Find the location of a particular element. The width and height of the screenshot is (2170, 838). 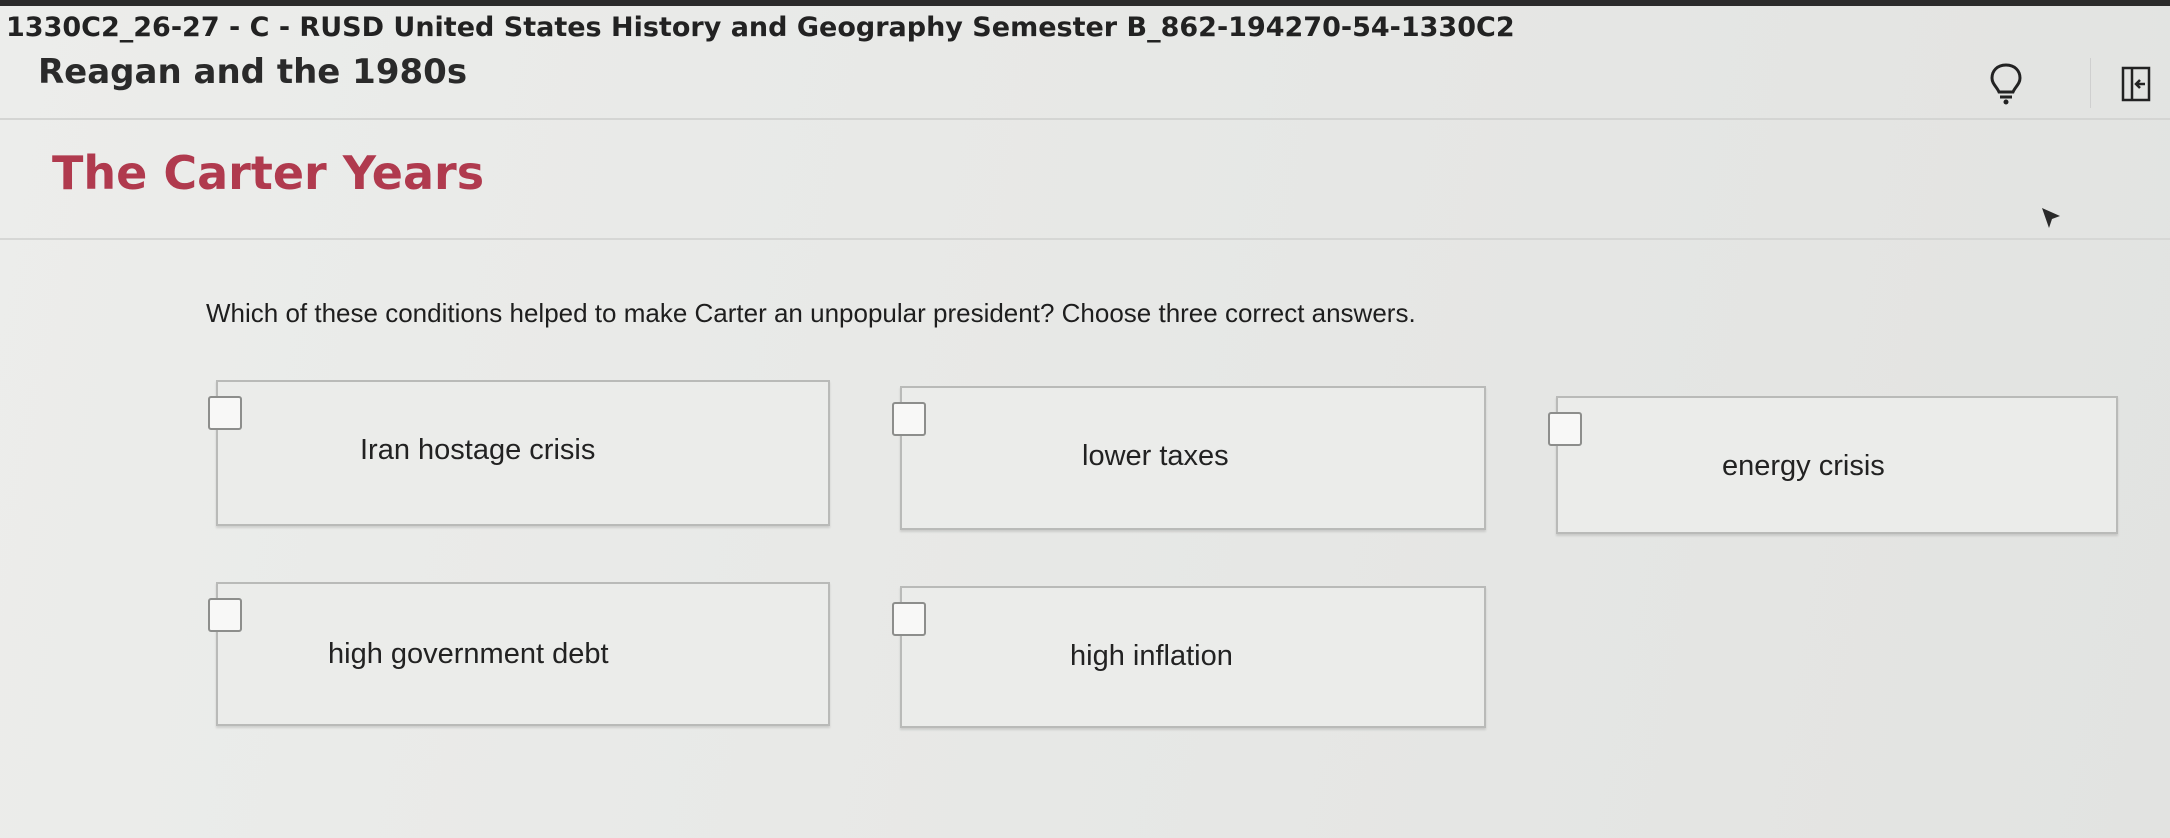

choice-label: energy crisis is located at coordinates (1803, 466).